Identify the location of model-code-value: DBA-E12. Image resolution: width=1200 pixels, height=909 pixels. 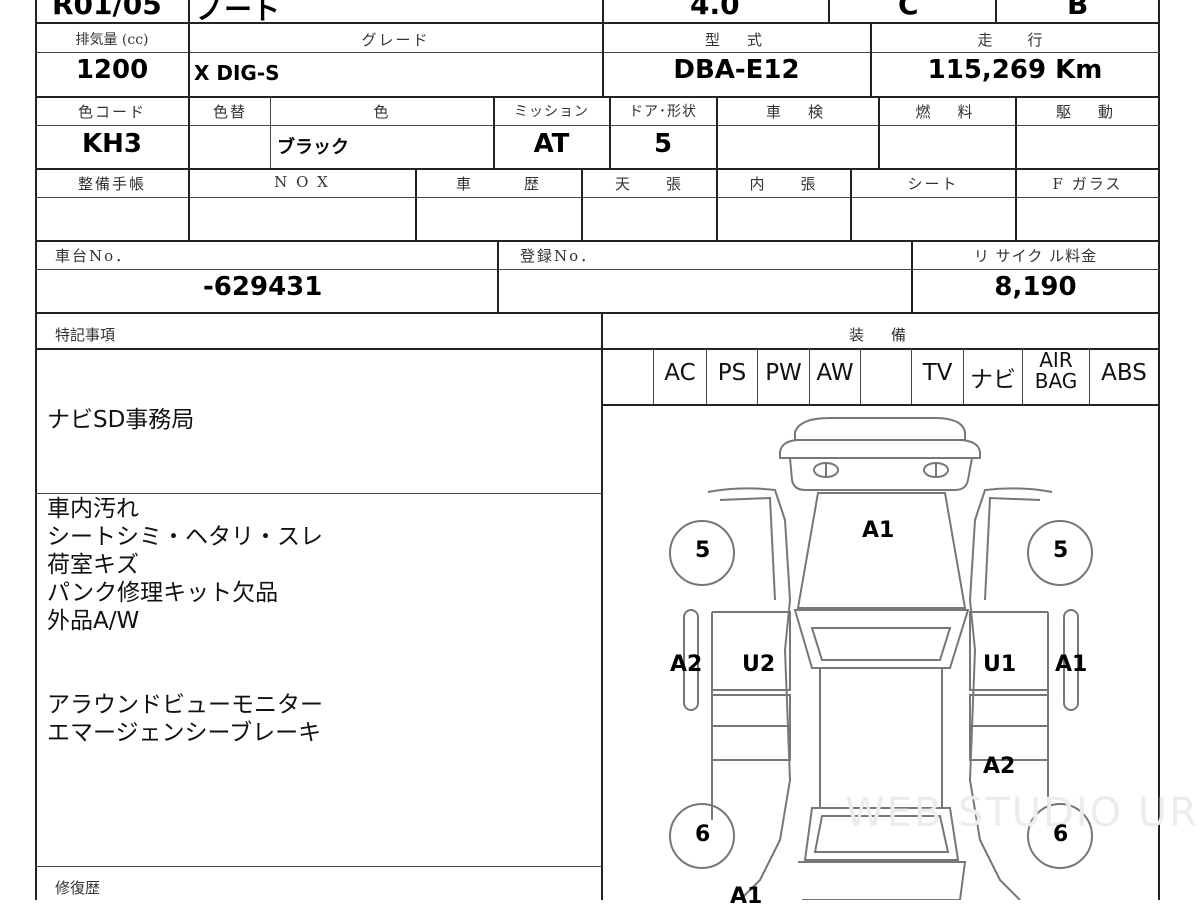
(736, 70).